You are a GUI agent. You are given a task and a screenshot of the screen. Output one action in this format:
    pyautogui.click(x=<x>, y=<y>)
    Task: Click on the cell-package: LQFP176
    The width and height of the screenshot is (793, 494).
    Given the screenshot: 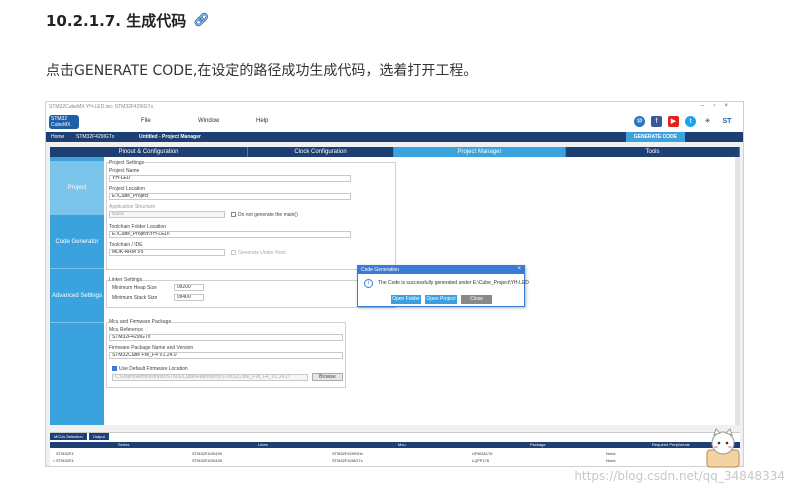 What is the action you would take?
    pyautogui.click(x=481, y=460)
    